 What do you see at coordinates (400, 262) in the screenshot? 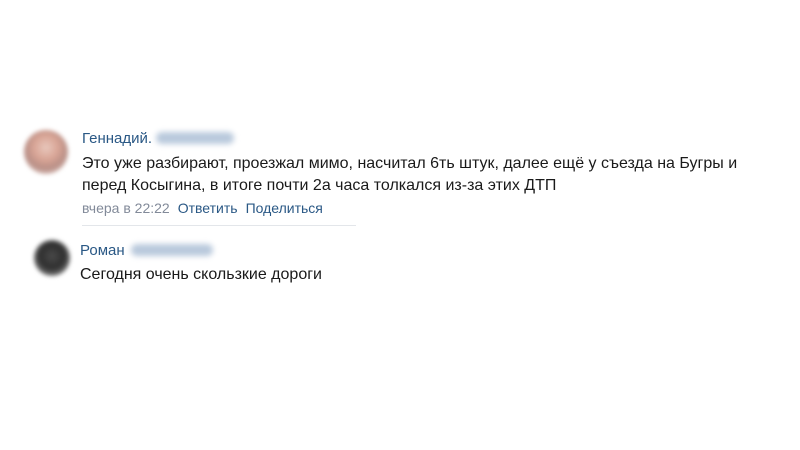
I see `comment-item: Роман Сегодня очень скользкие дороги` at bounding box center [400, 262].